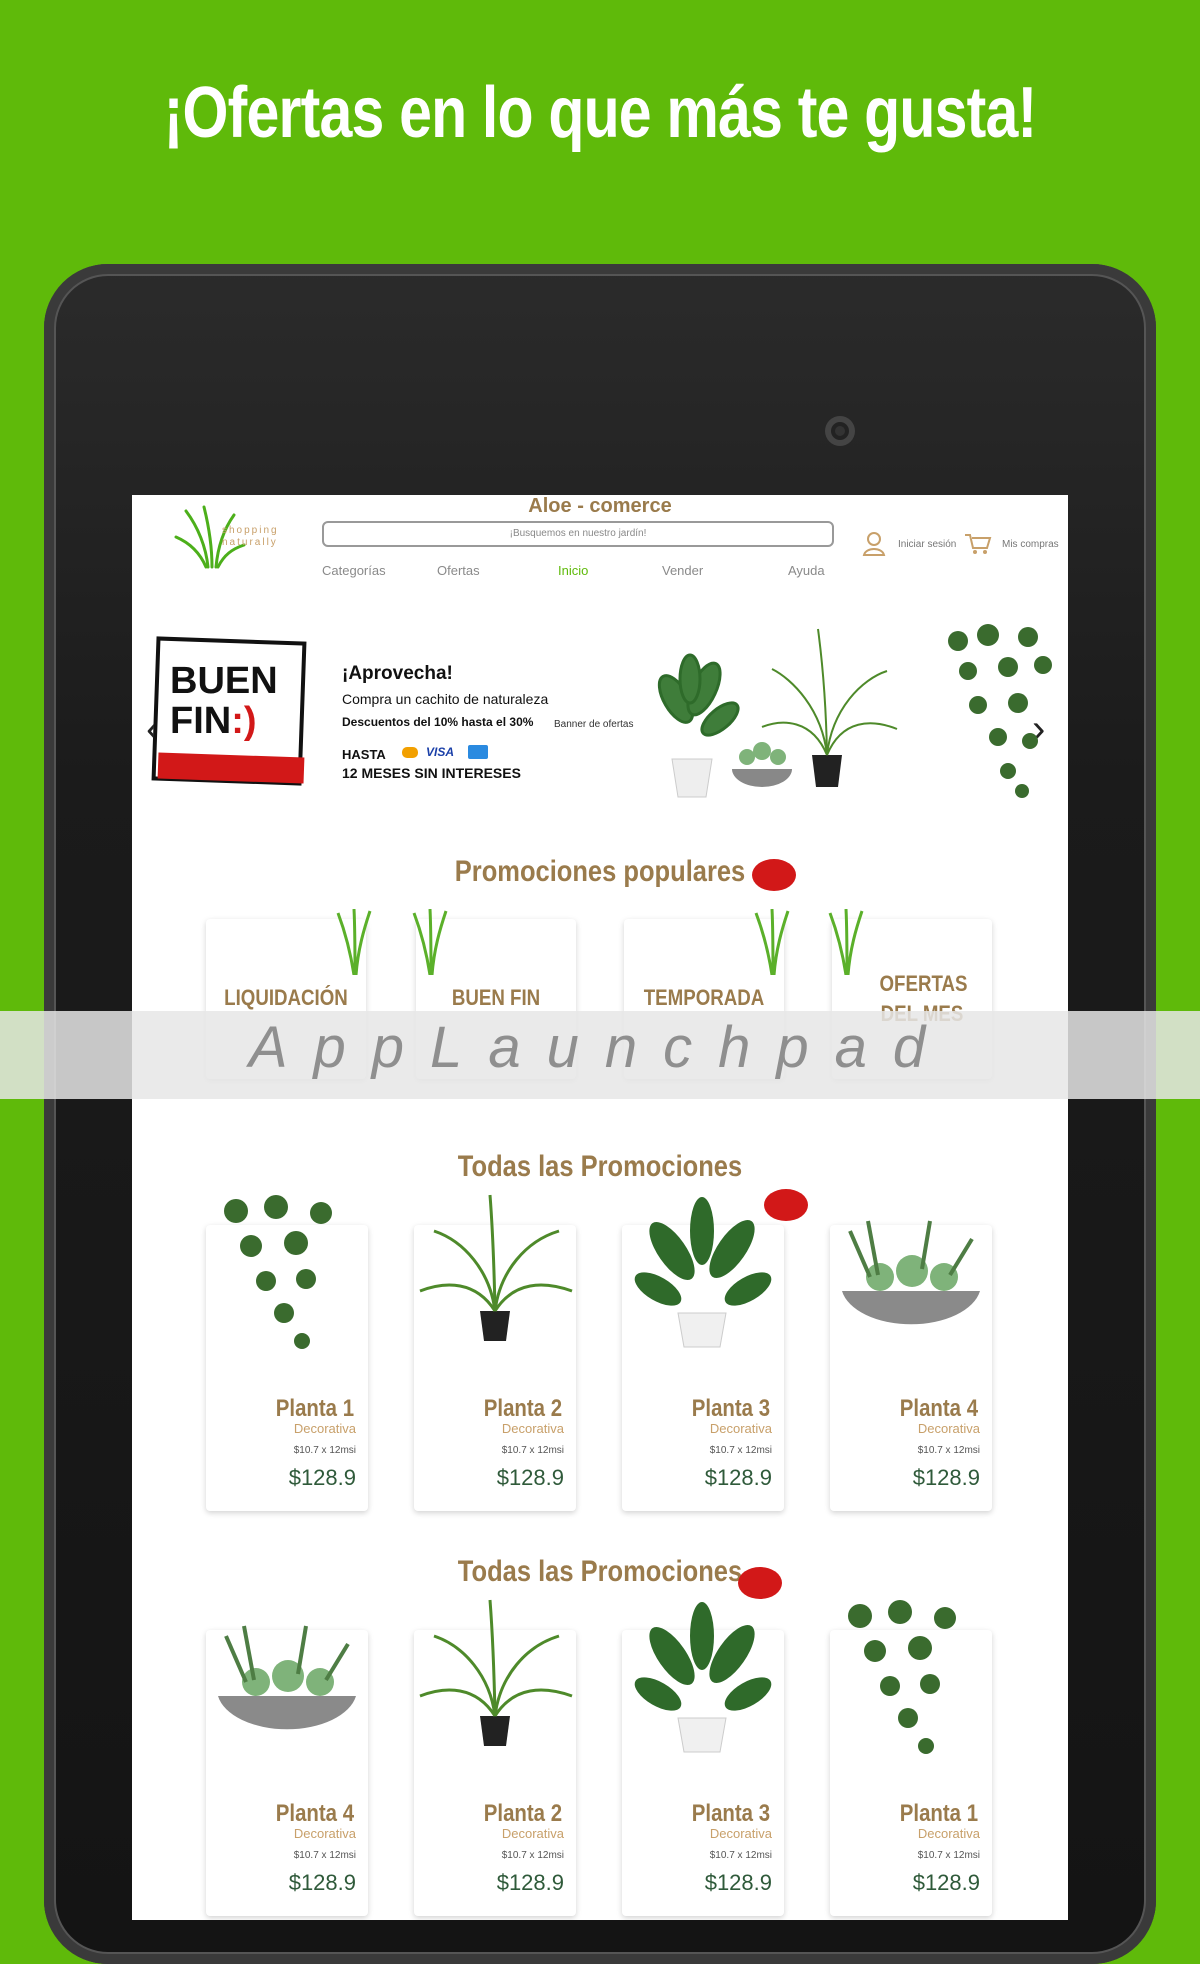 The width and height of the screenshot is (1200, 1964). Describe the element at coordinates (573, 570) in the screenshot. I see `nav-inicio: Inicio` at that location.